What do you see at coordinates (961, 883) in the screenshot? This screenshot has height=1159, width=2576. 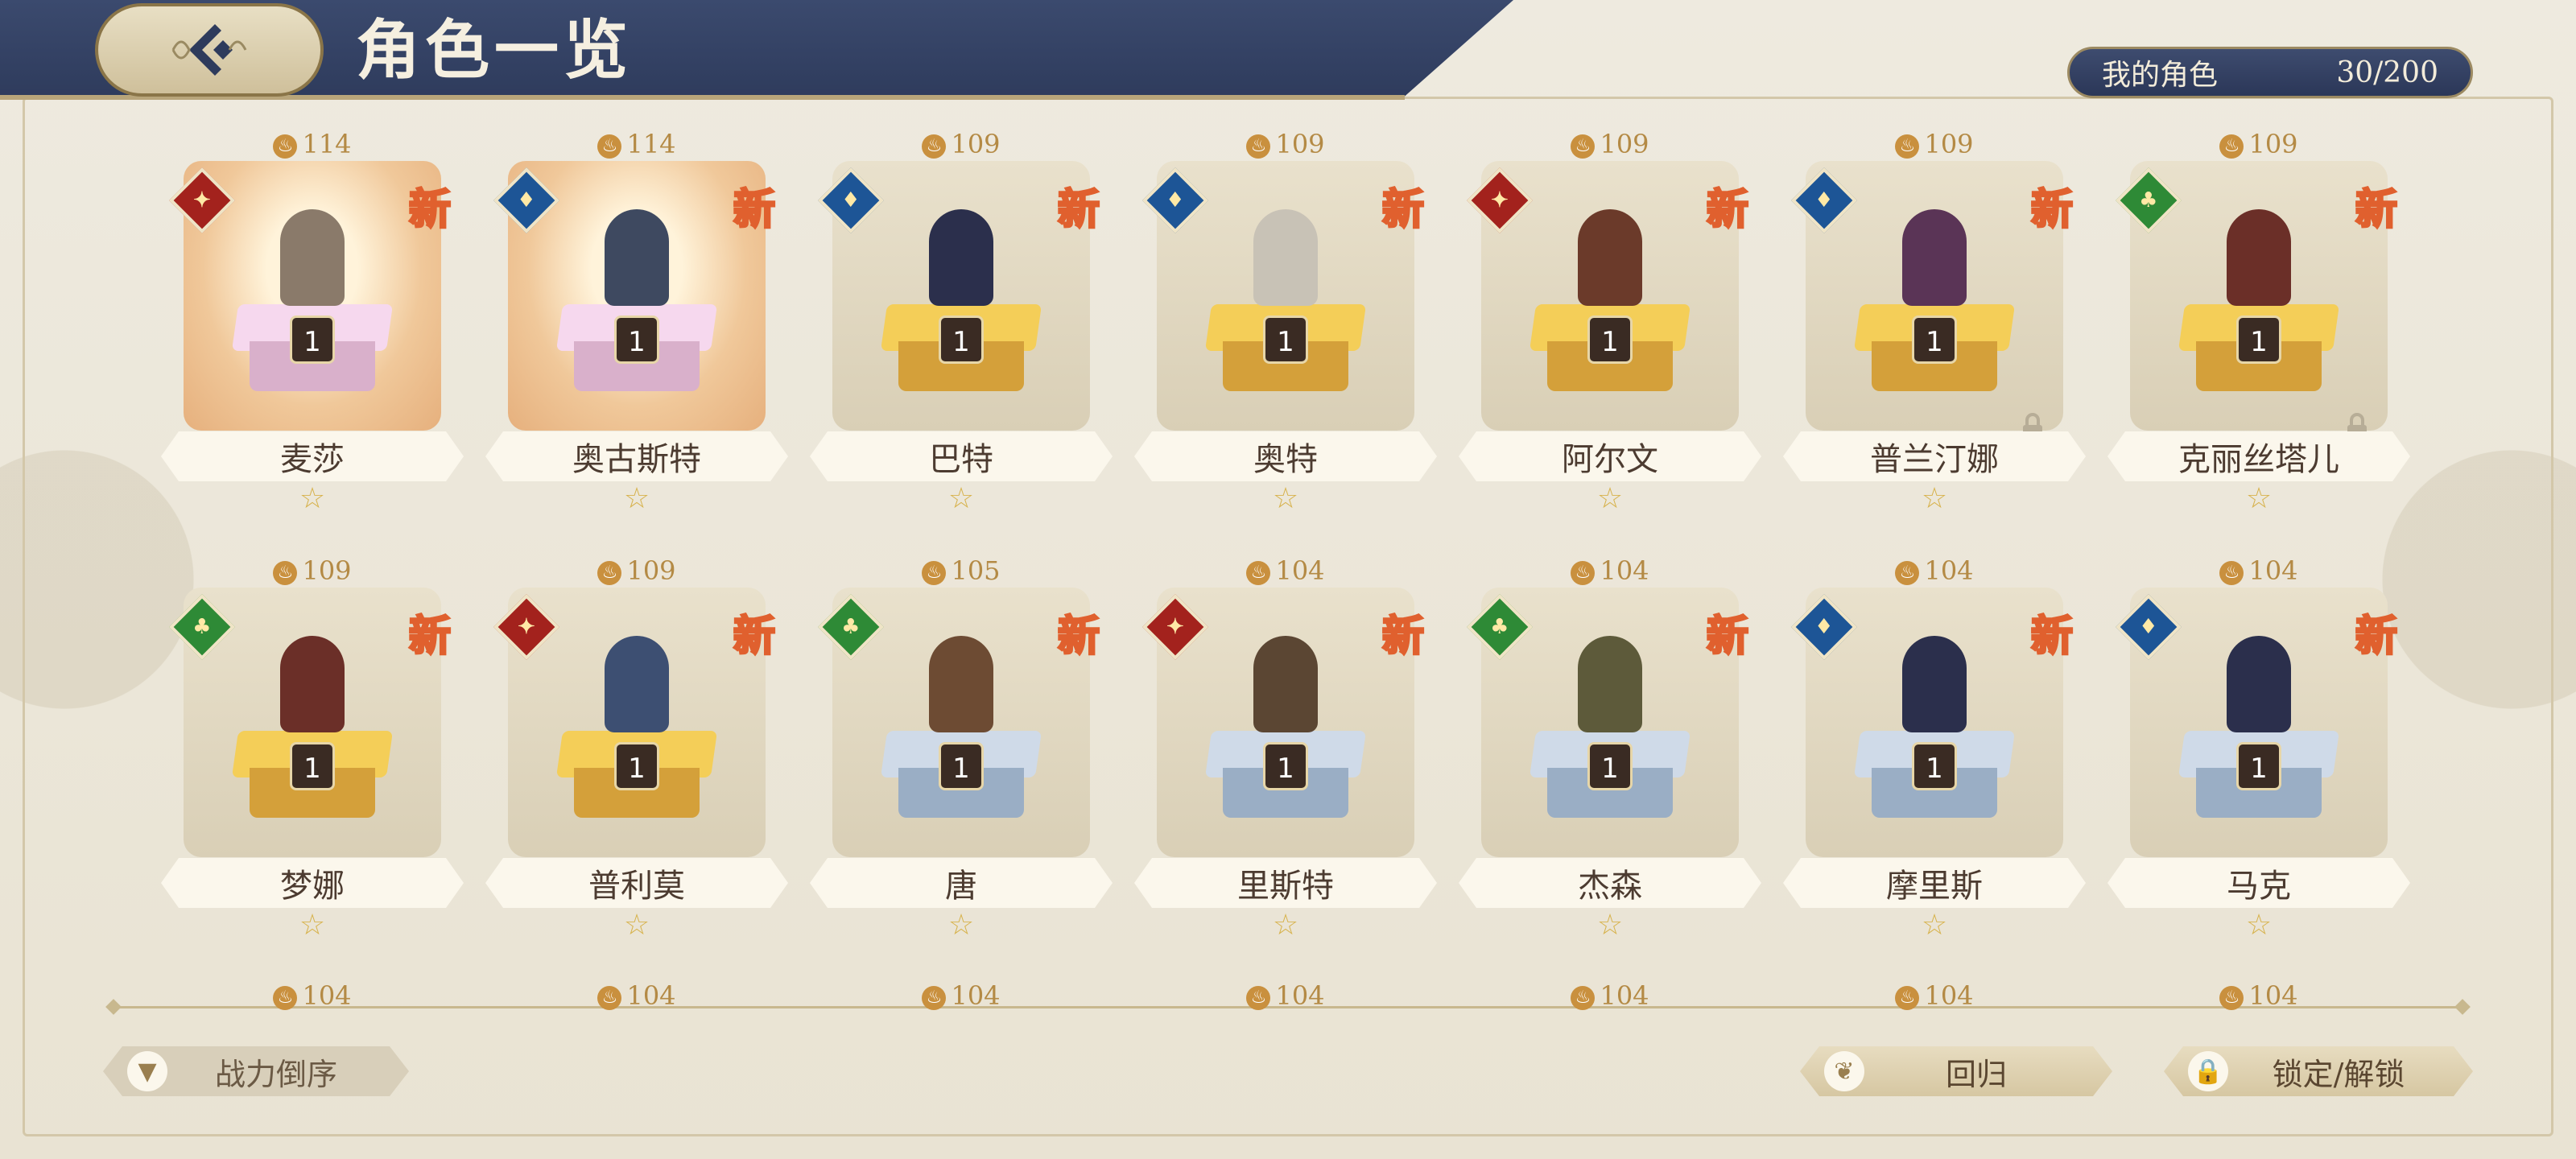 I see `character-name: 唐` at bounding box center [961, 883].